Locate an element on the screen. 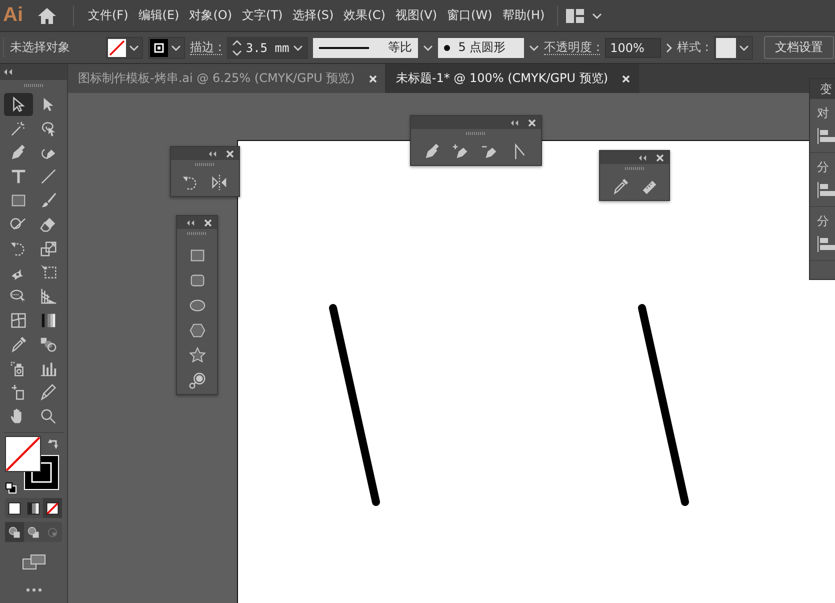 The image size is (835, 603). draw-mode-button is located at coordinates (14, 532).